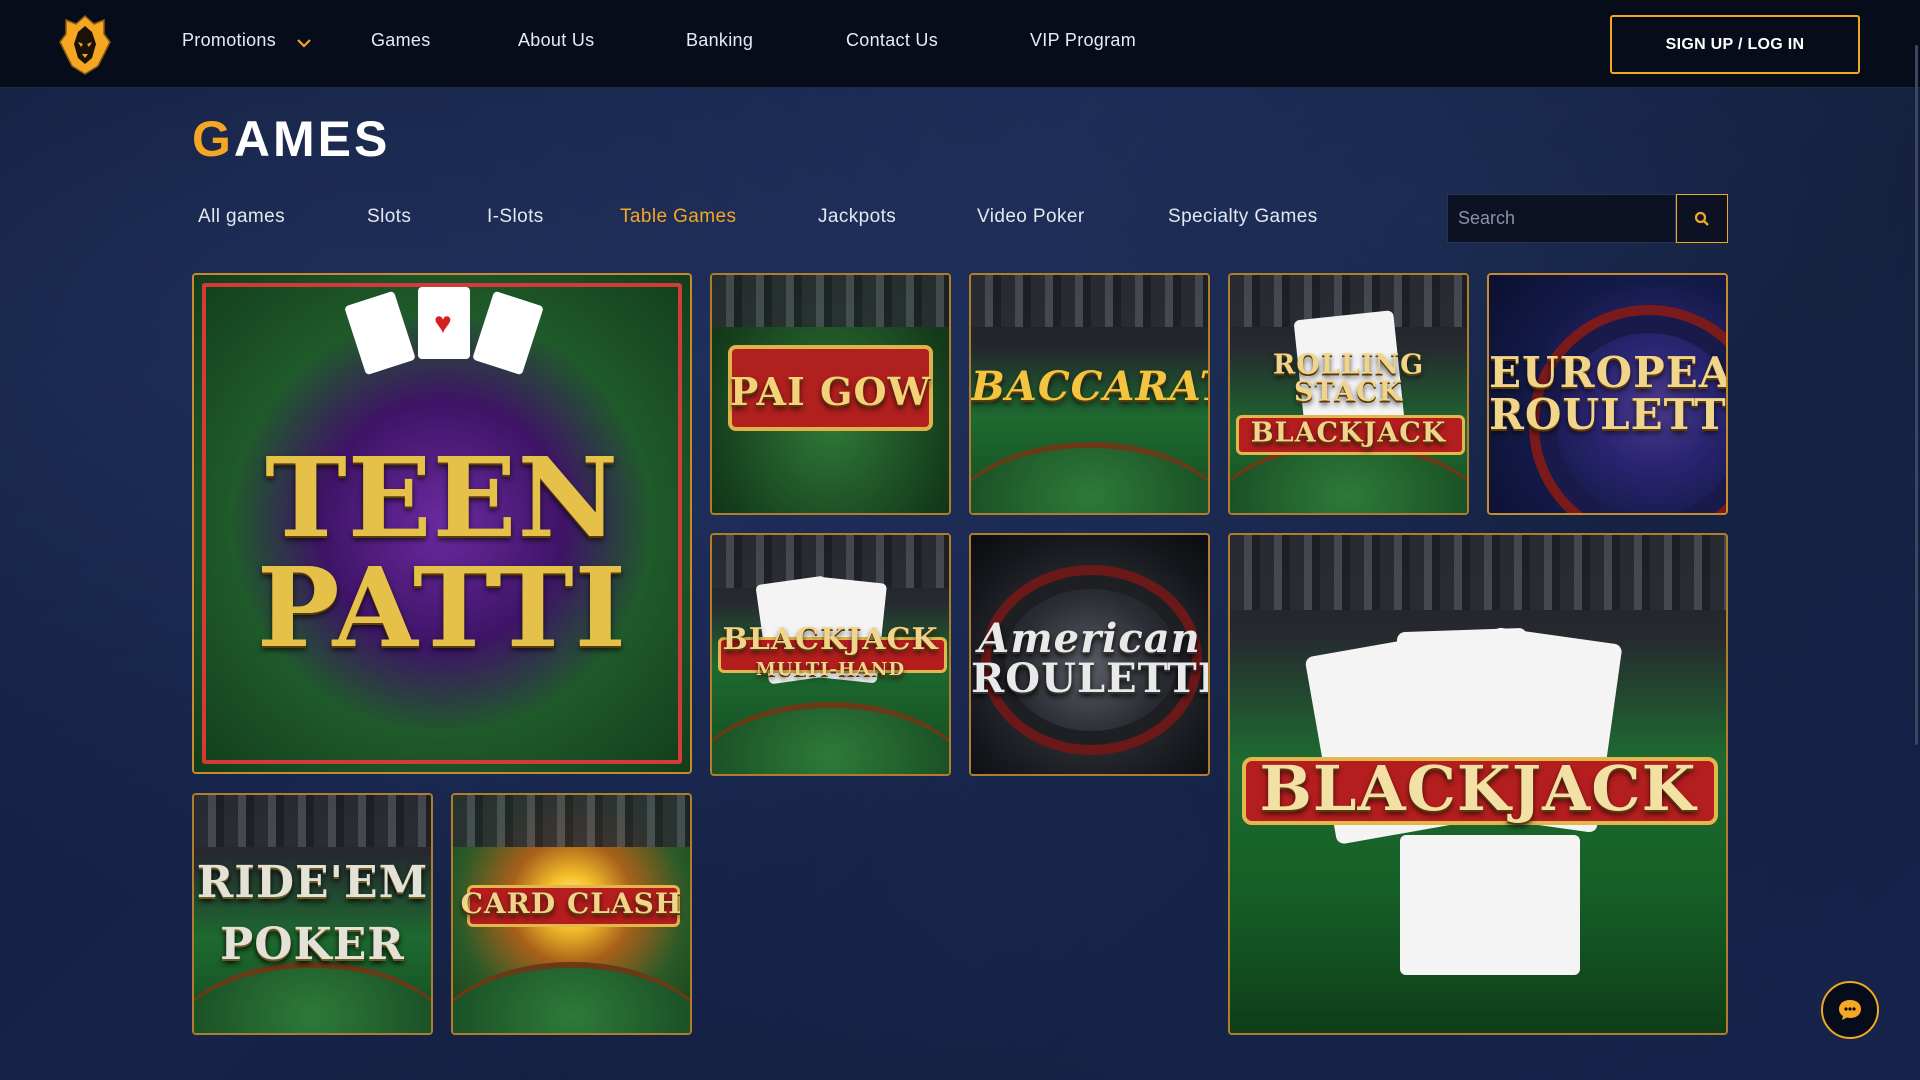 Image resolution: width=1920 pixels, height=1080 pixels. What do you see at coordinates (304, 43) in the screenshot?
I see `chevron-down-icon` at bounding box center [304, 43].